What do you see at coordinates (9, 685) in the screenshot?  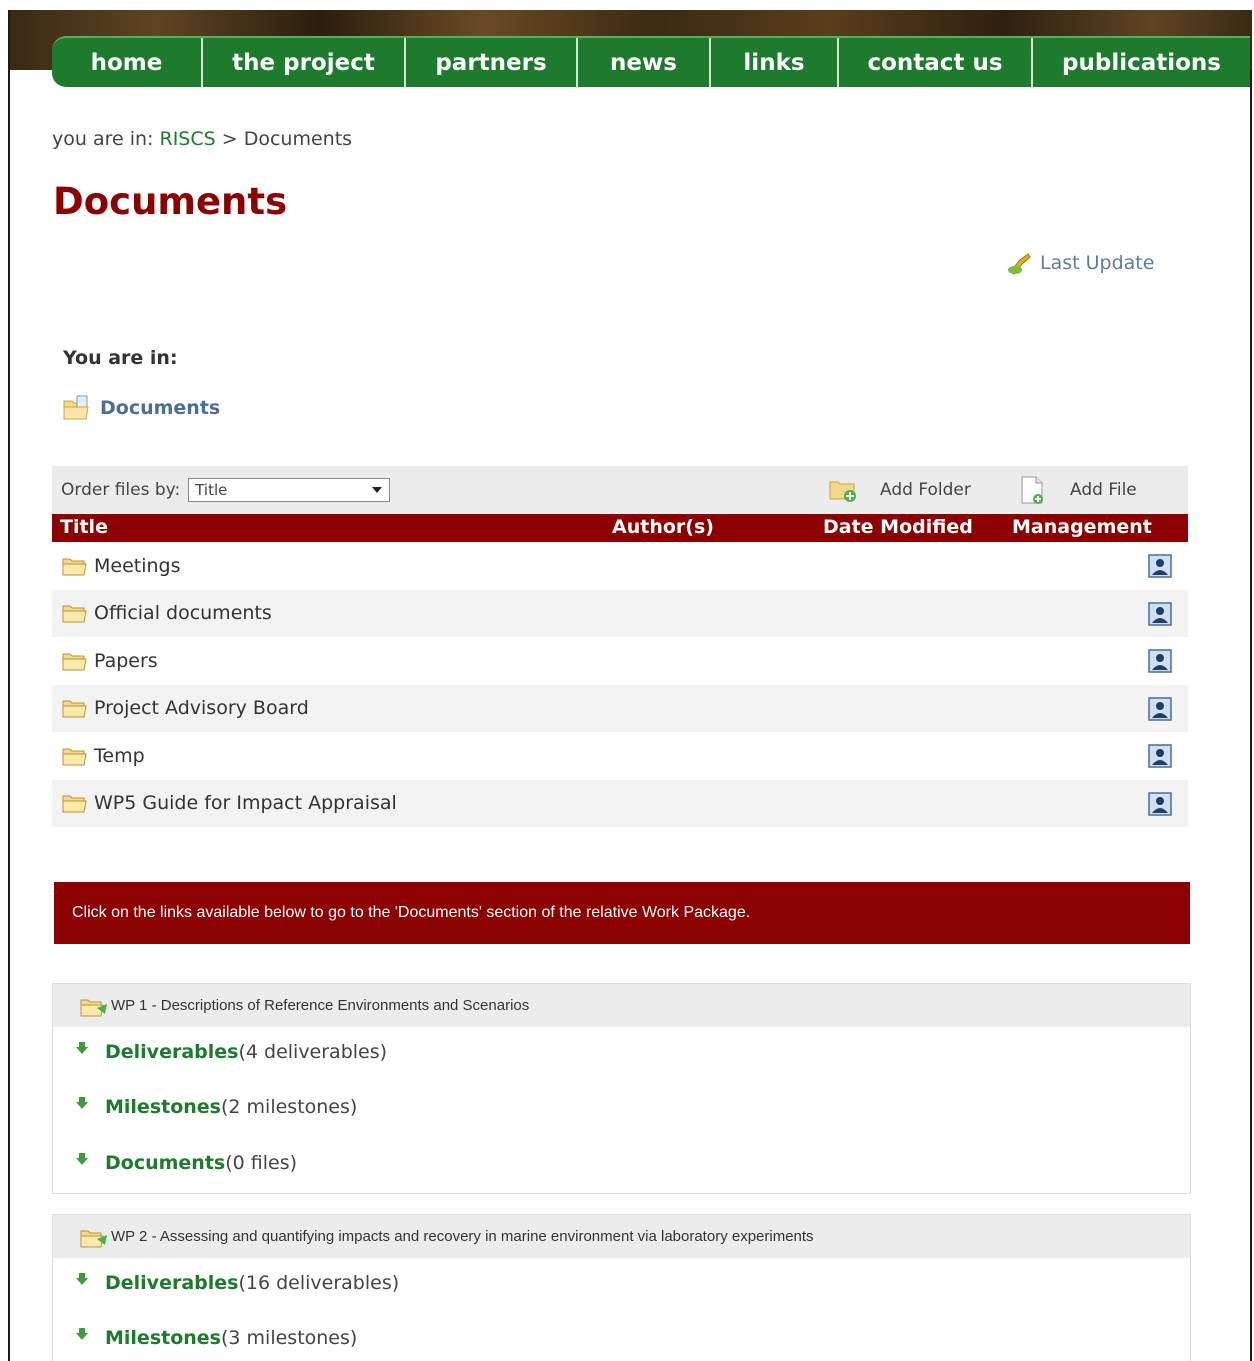 I see `page-frame-left` at bounding box center [9, 685].